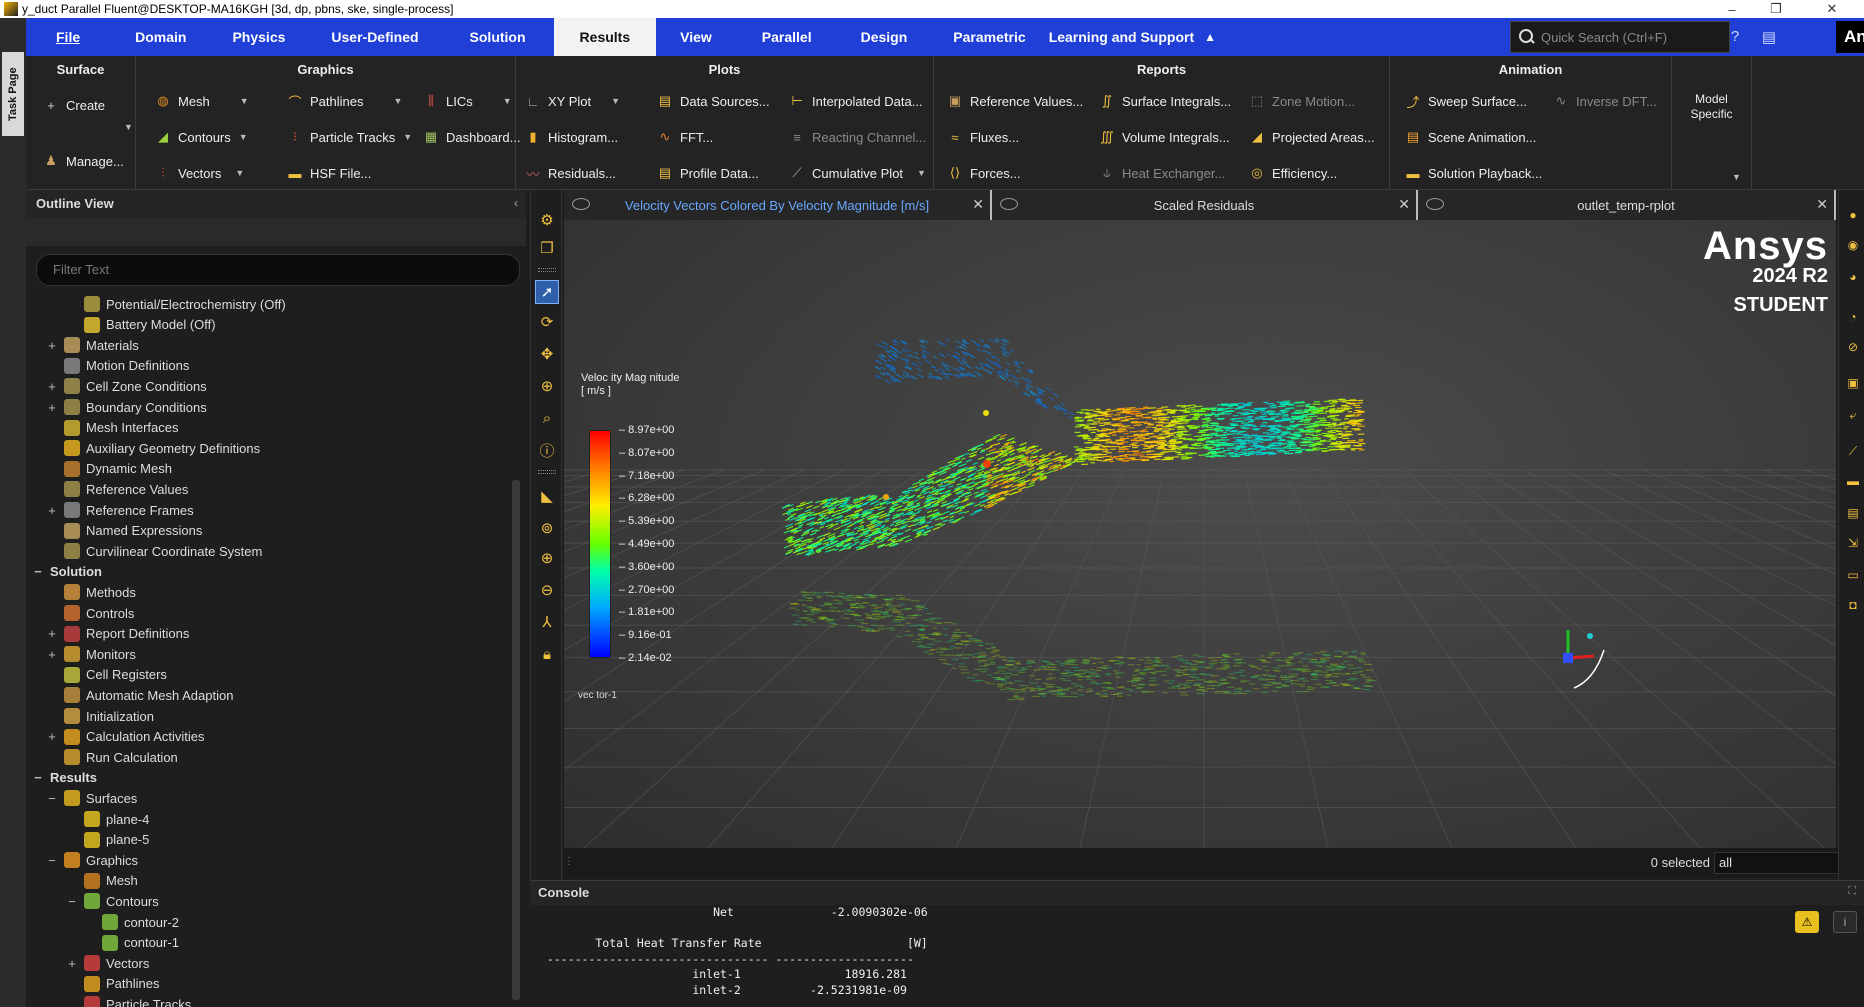 The height and width of the screenshot is (1007, 1864). Describe the element at coordinates (112, 757) in the screenshot. I see `tree-item-run-calculation: Run Calculation` at that location.